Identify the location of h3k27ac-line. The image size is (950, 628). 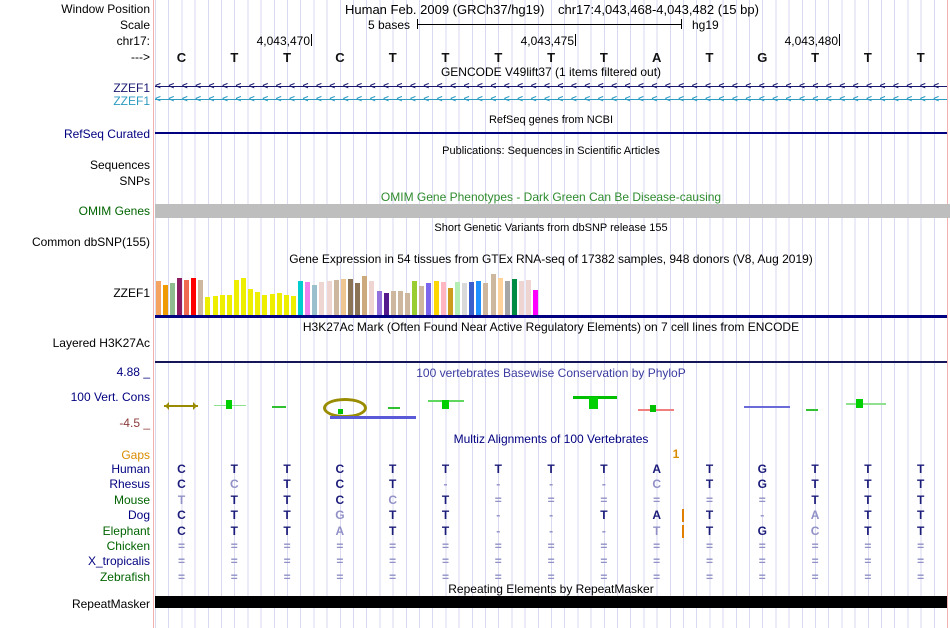
(551, 362).